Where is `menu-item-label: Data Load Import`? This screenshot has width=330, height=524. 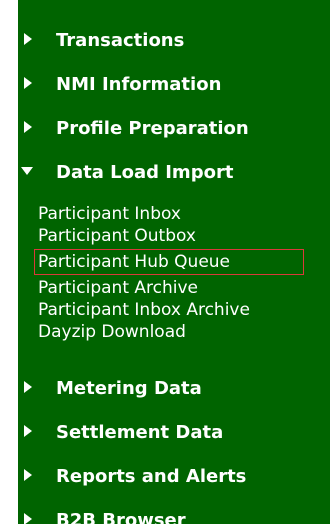
menu-item-label: Data Load Import is located at coordinates (145, 172).